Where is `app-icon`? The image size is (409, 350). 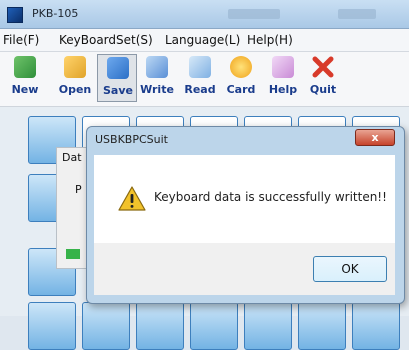
app-icon is located at coordinates (15, 15).